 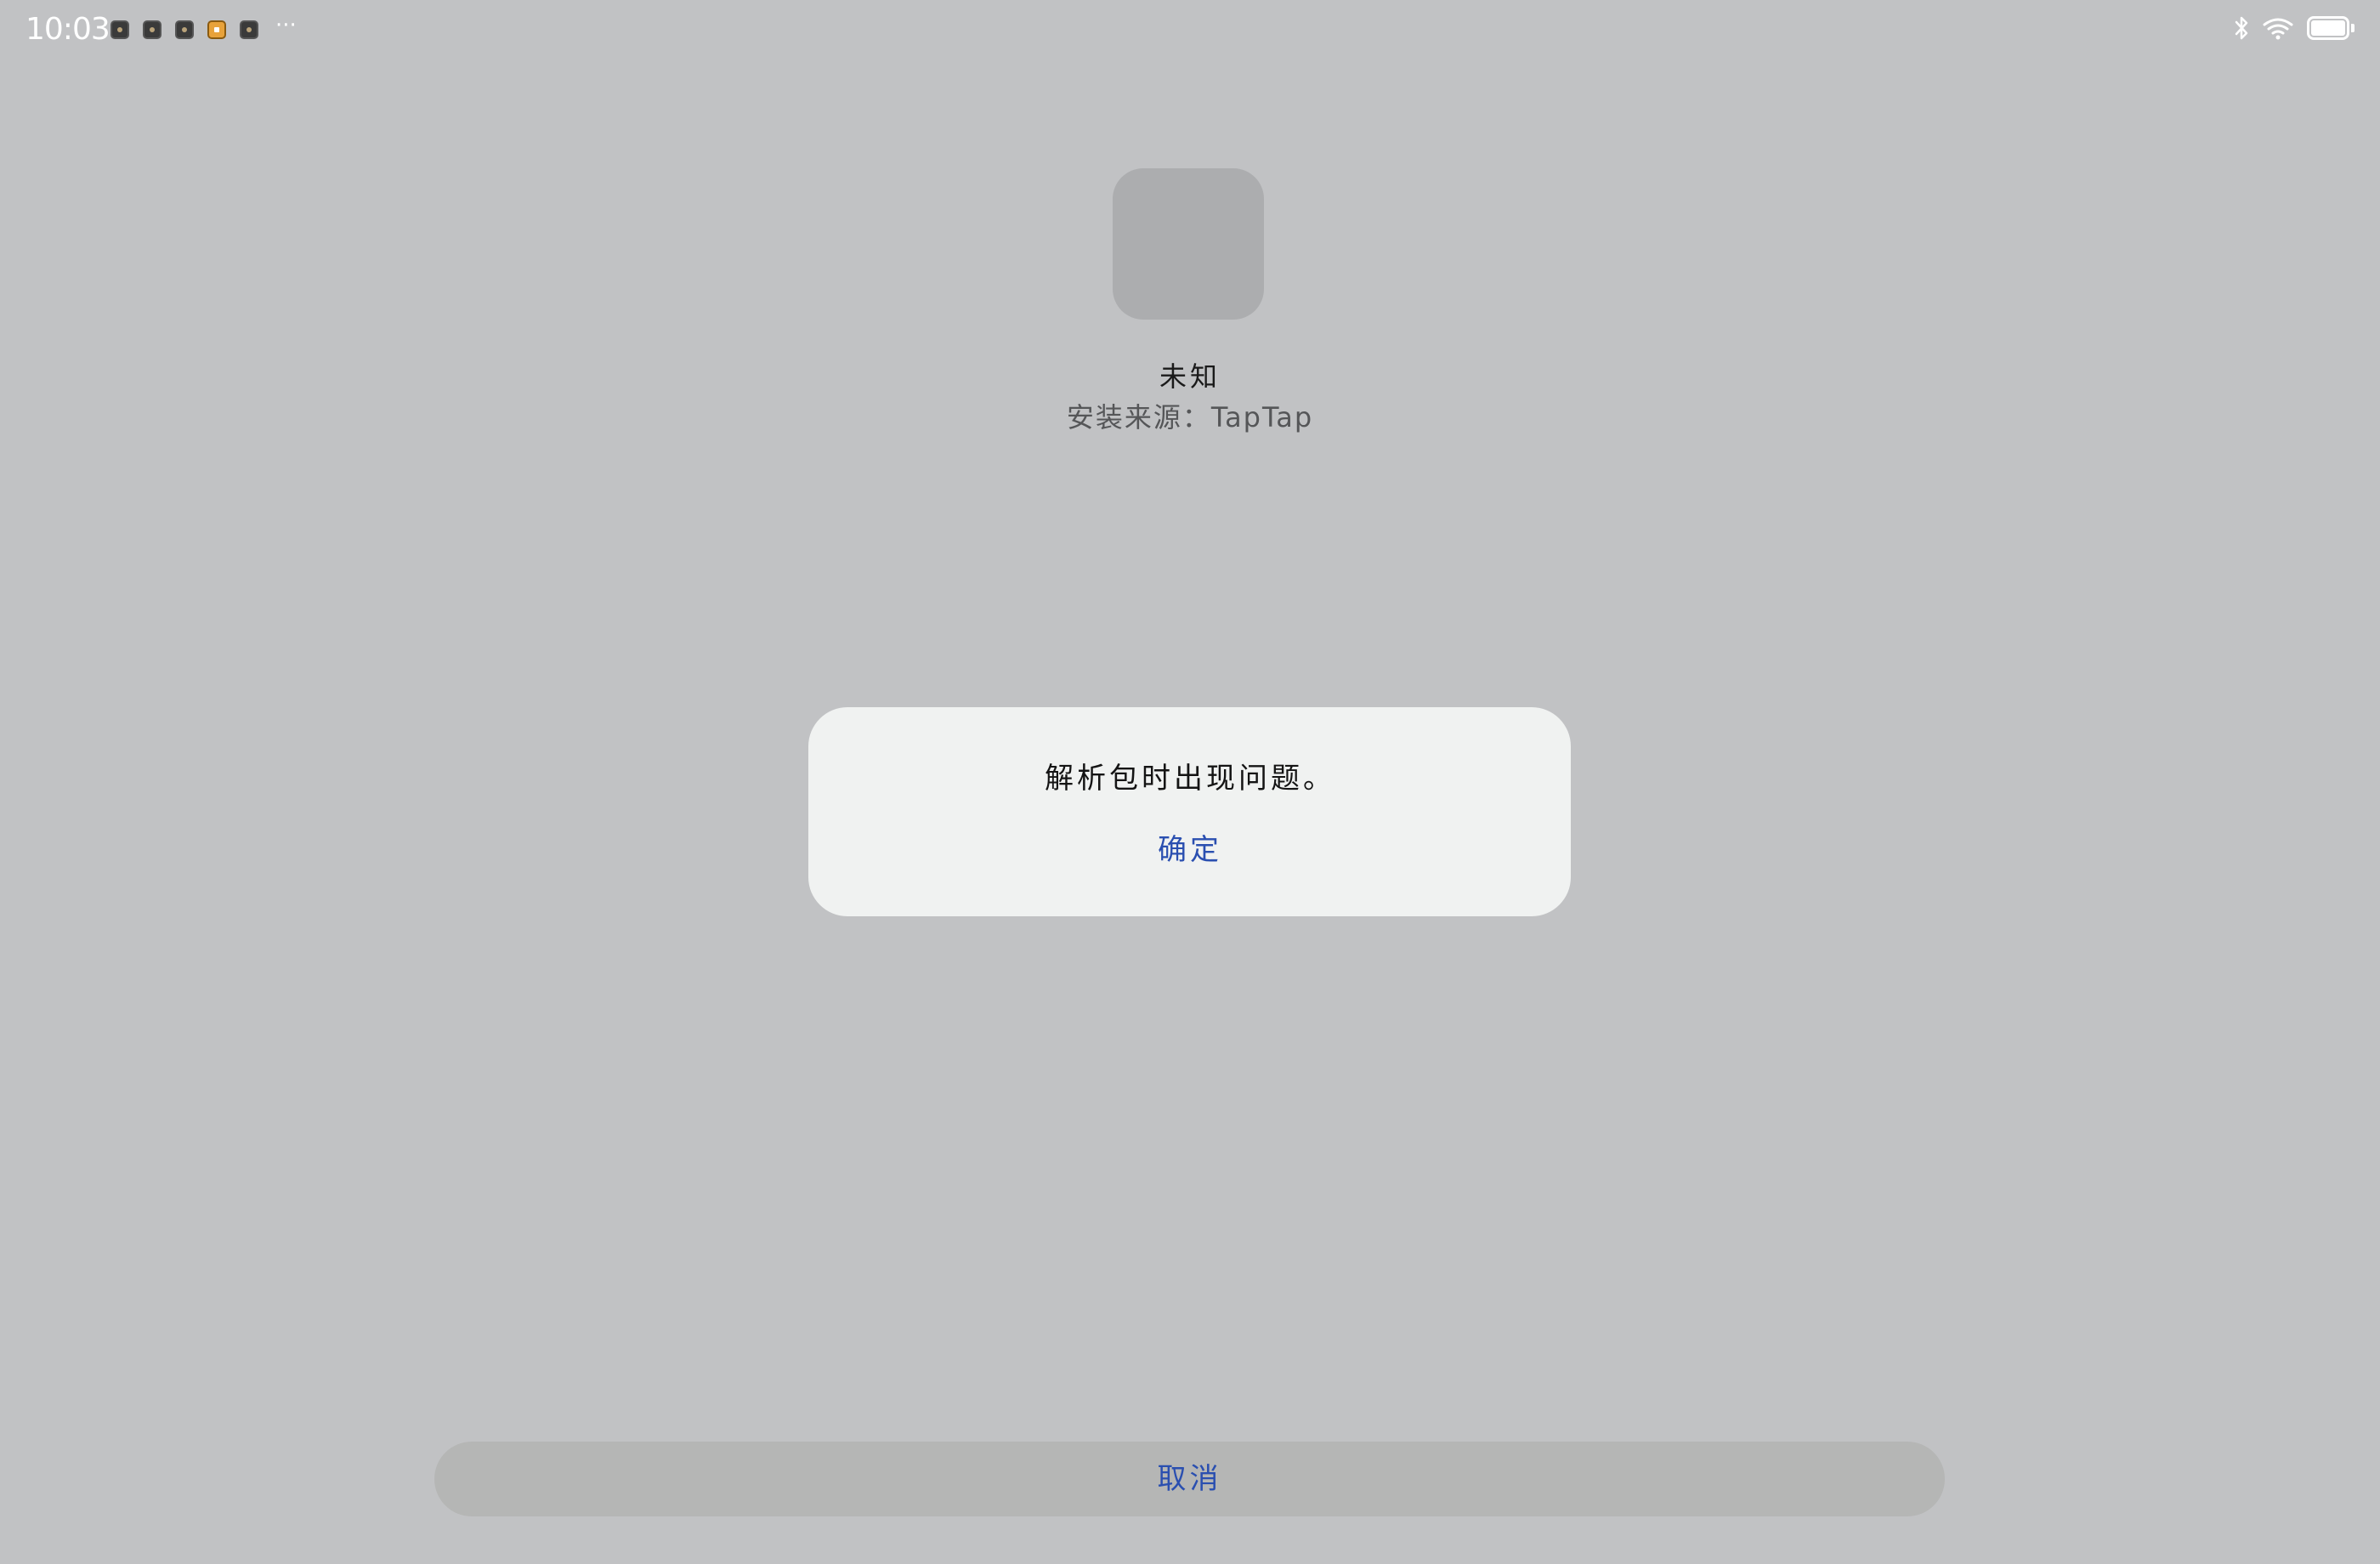 I want to click on system-status-icons, so click(x=2294, y=28).